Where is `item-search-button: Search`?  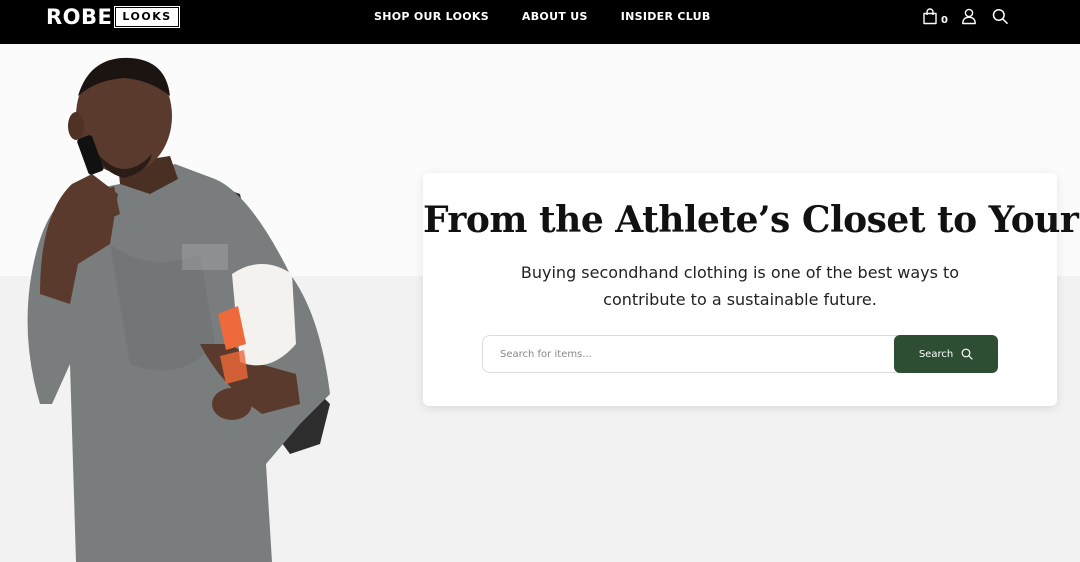
item-search-button: Search is located at coordinates (946, 354).